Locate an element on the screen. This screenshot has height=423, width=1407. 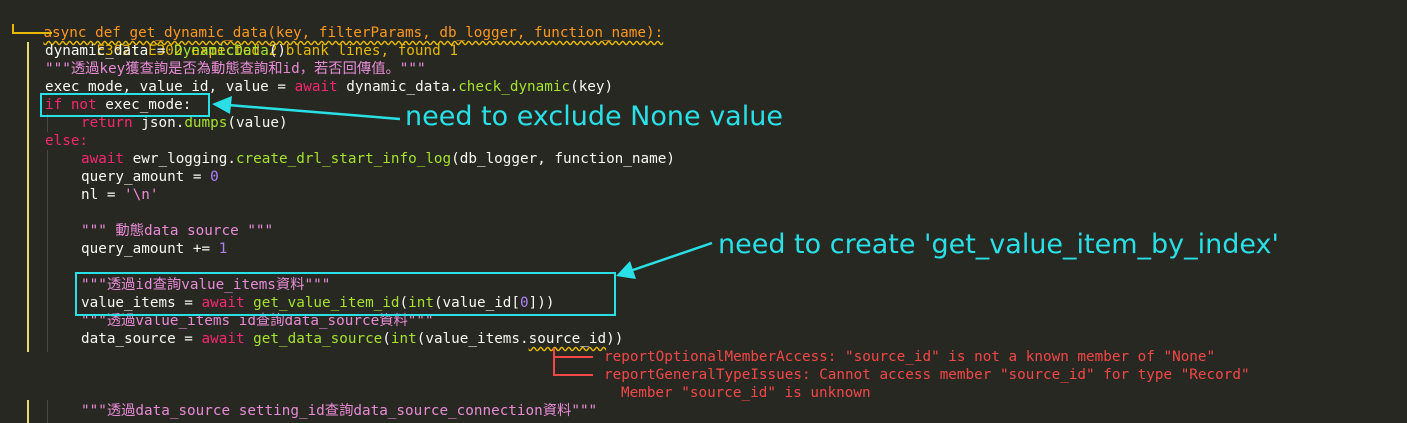
punctuation: () is located at coordinates (277, 51).